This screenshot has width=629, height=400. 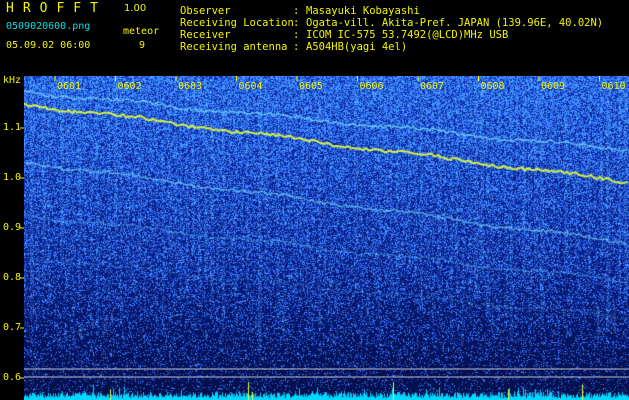 I want to click on freq-tick-label: 0.8, so click(x=12, y=277).